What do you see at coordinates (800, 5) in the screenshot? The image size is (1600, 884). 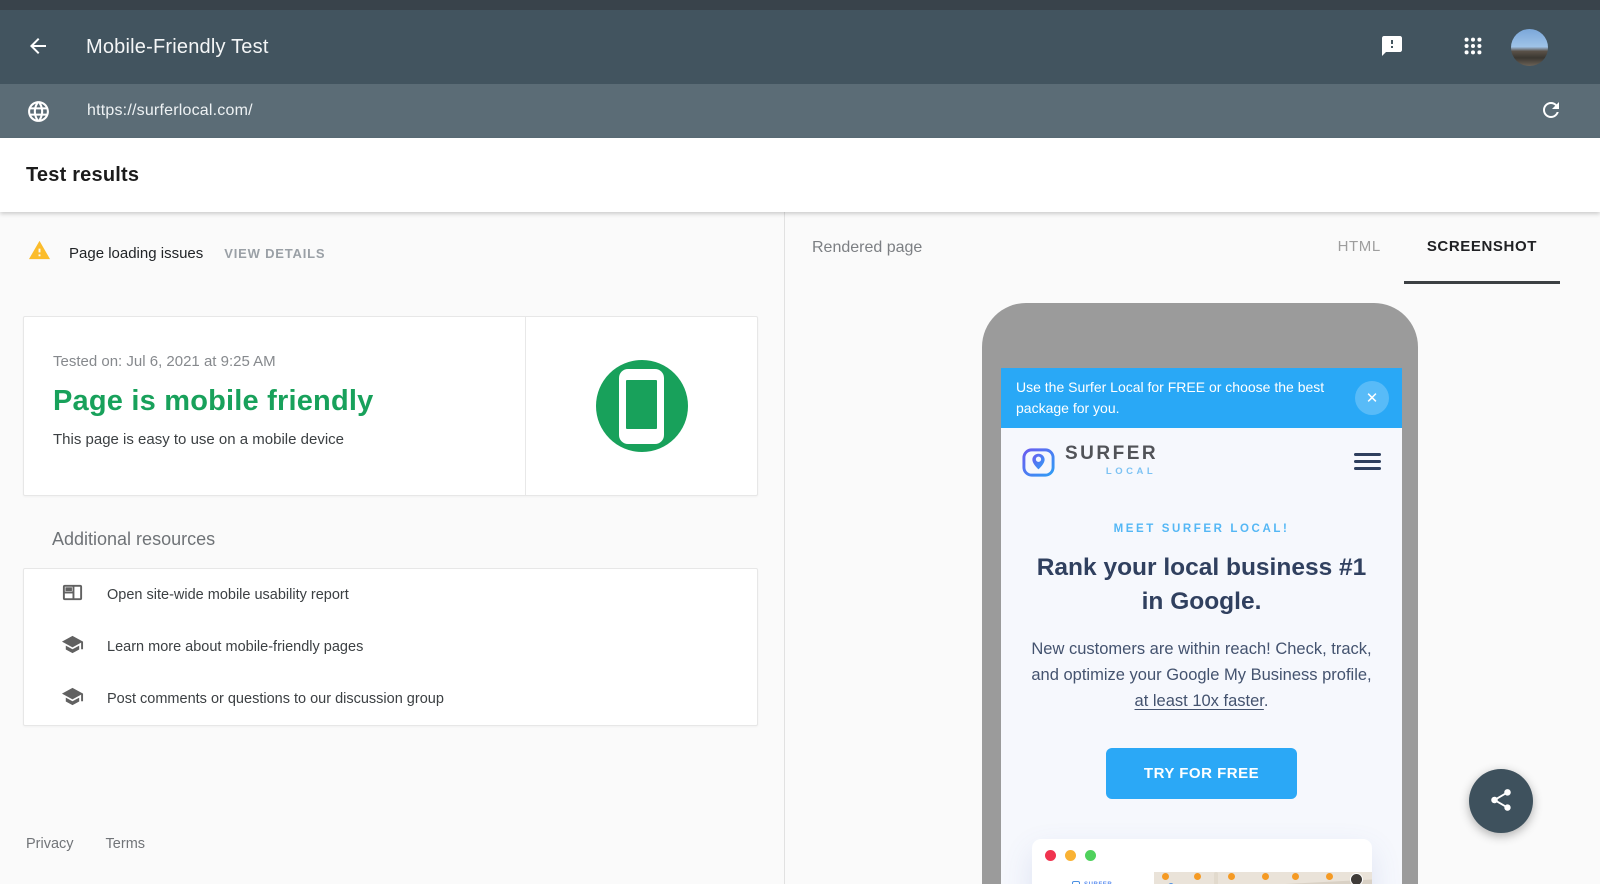 I see `top-strip` at bounding box center [800, 5].